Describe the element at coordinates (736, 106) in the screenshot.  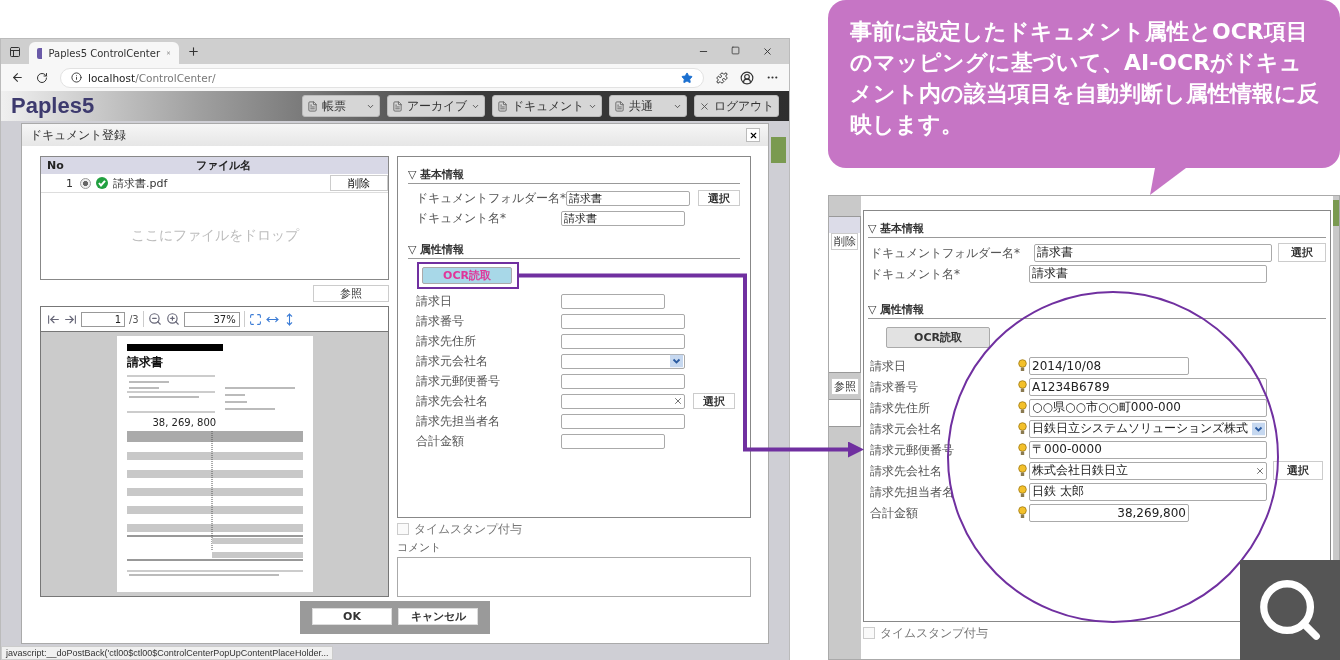
I see `menu-button: ログアウト` at that location.